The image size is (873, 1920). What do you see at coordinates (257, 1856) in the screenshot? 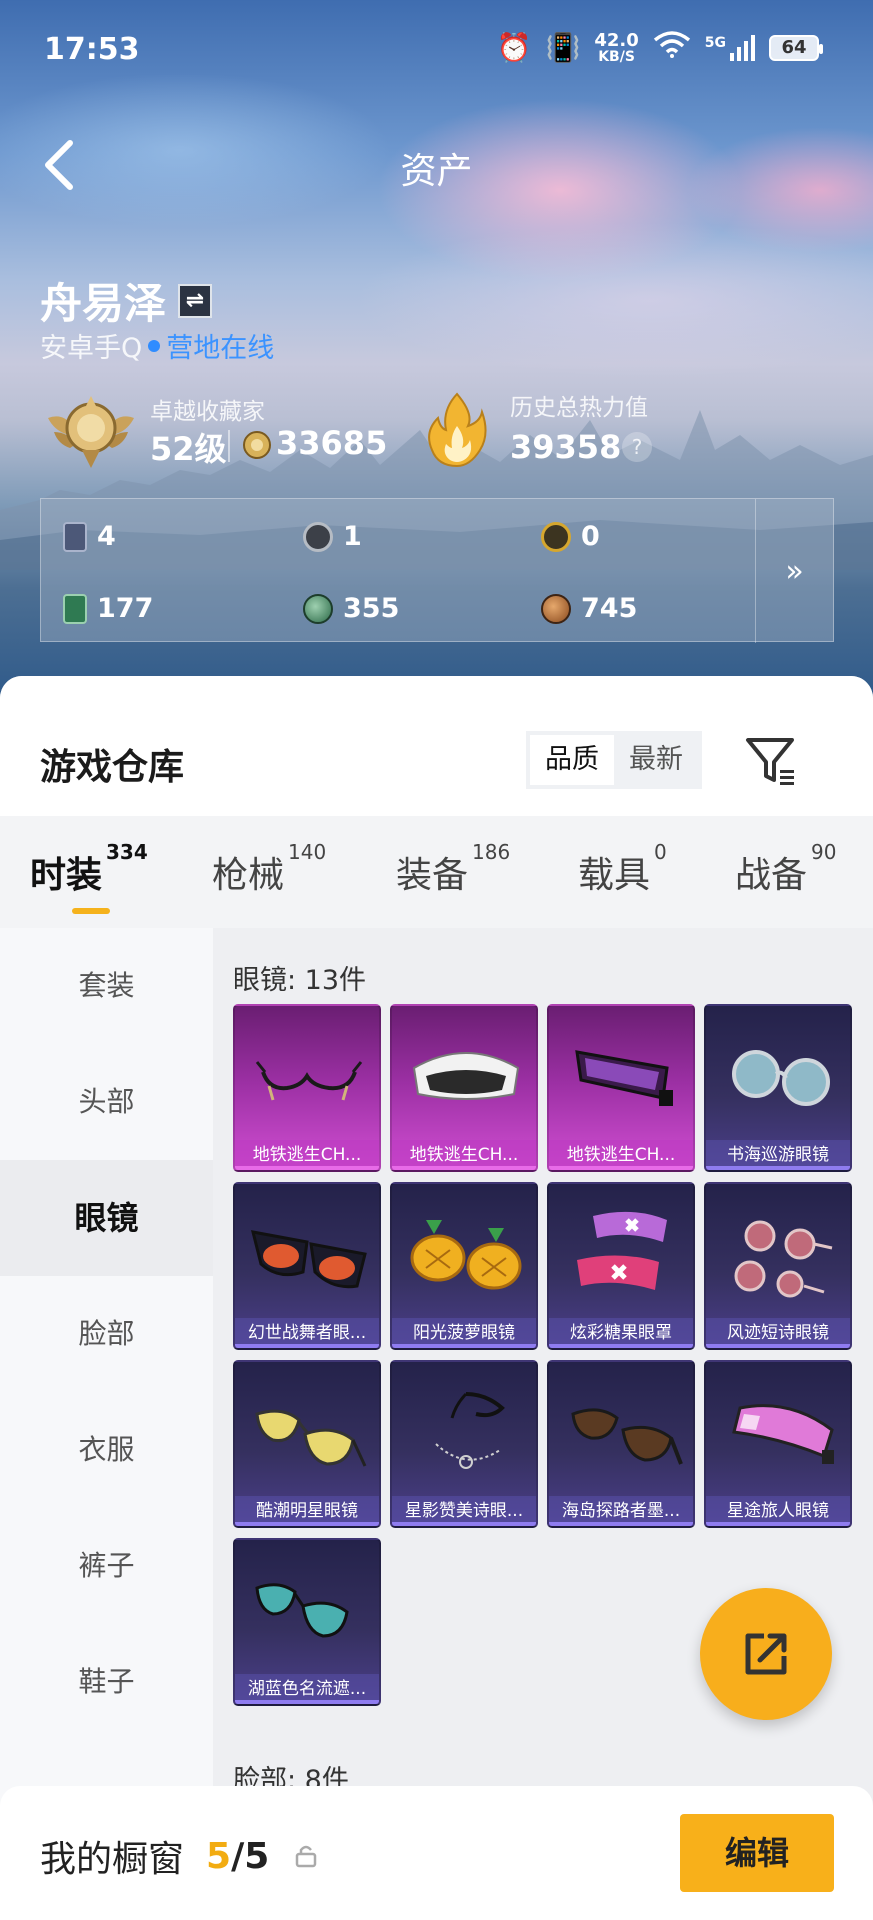
I see `showcase-total: 5` at bounding box center [257, 1856].